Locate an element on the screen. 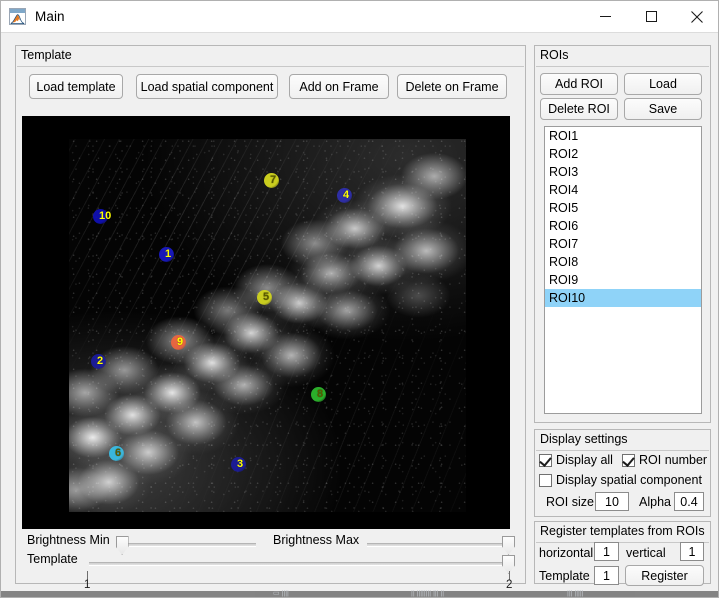  roi-marker-label: 3 is located at coordinates (240, 464).